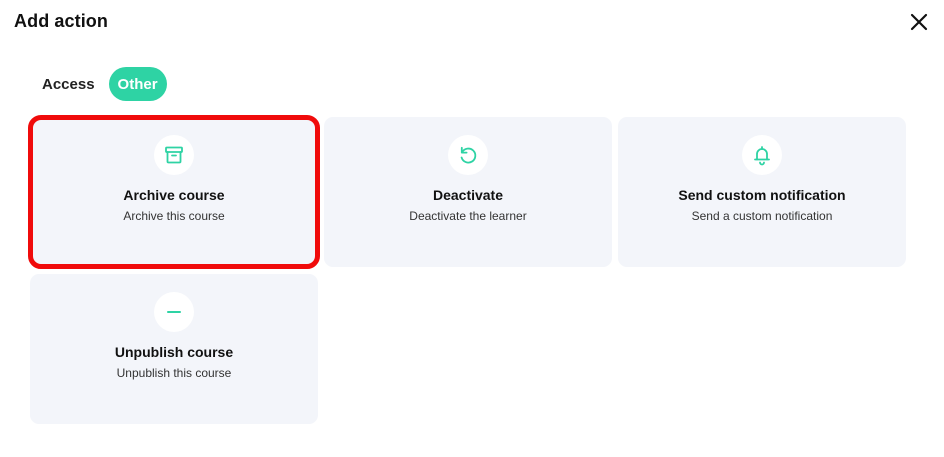 The height and width of the screenshot is (457, 944). I want to click on undo-arrow-icon, so click(468, 155).